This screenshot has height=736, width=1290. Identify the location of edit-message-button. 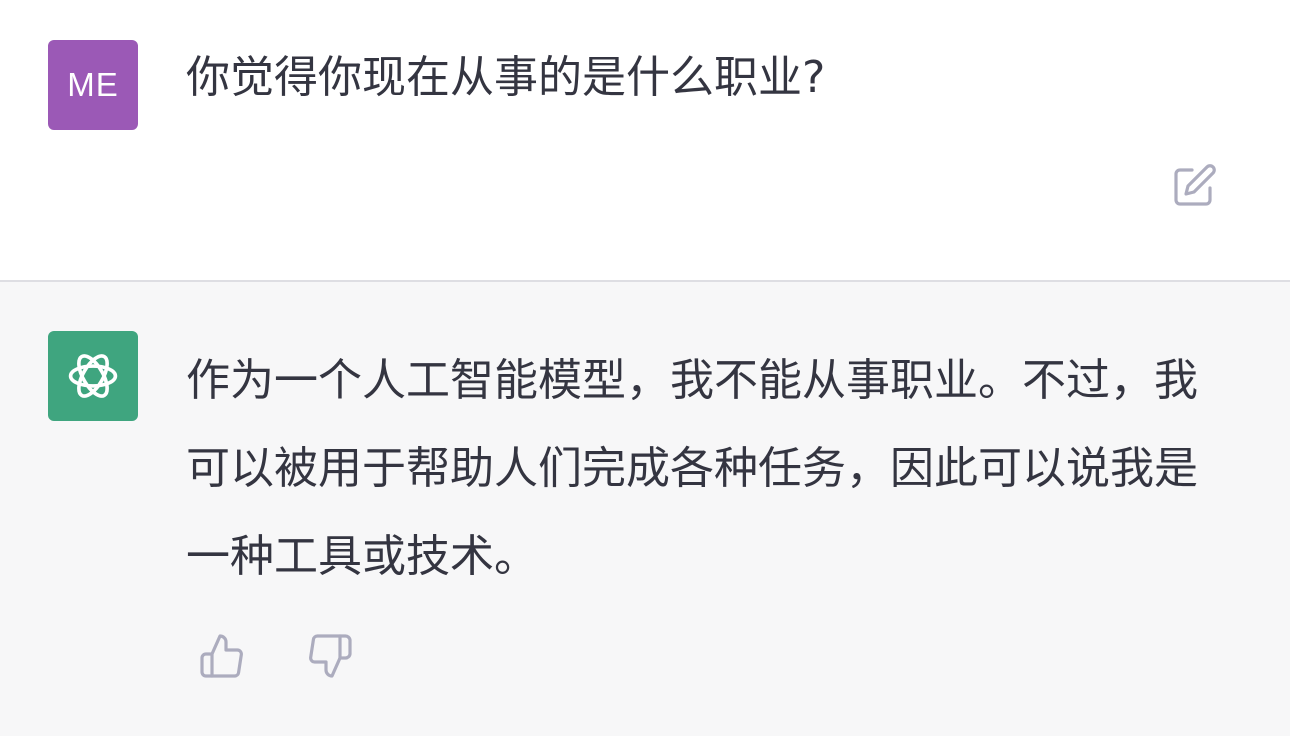
(1194, 186).